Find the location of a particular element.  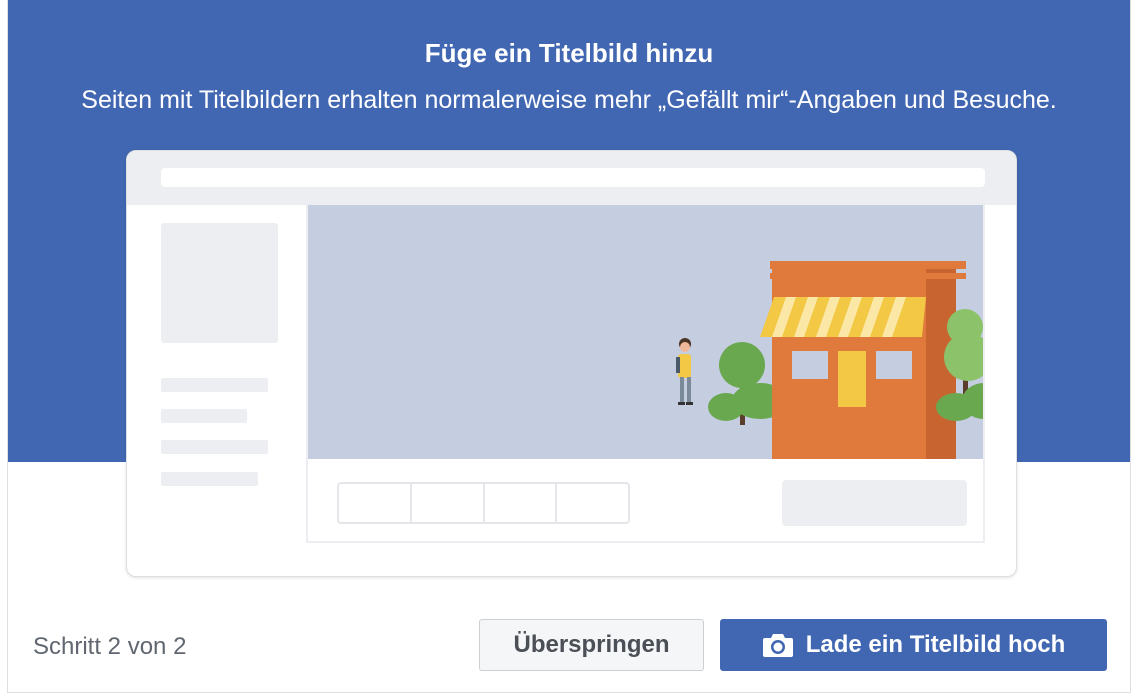

preview-action-button is located at coordinates (874, 503).